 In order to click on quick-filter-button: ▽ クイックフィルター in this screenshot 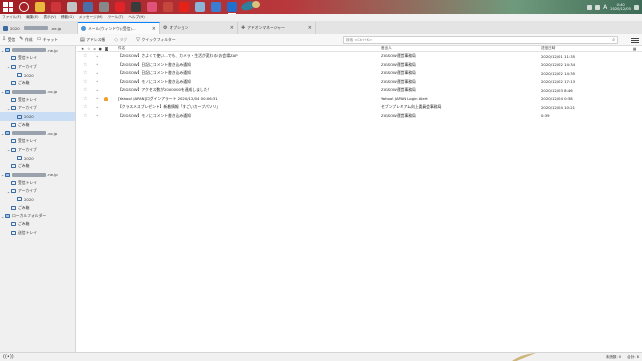, I will do `click(155, 40)`.